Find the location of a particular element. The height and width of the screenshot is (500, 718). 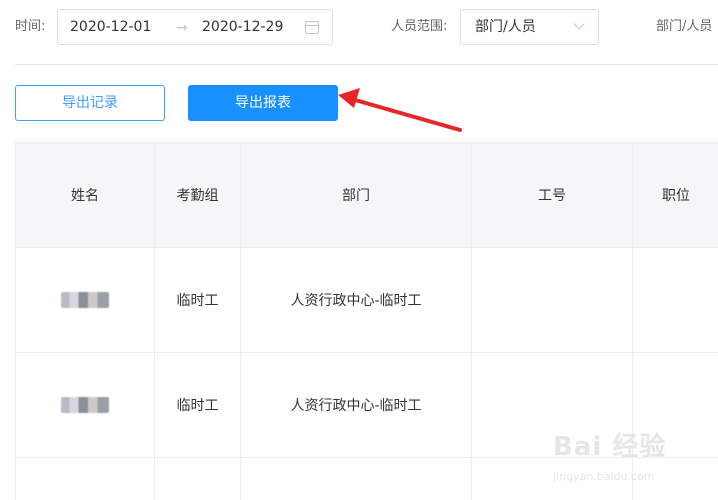

cell-position is located at coordinates (675, 300).